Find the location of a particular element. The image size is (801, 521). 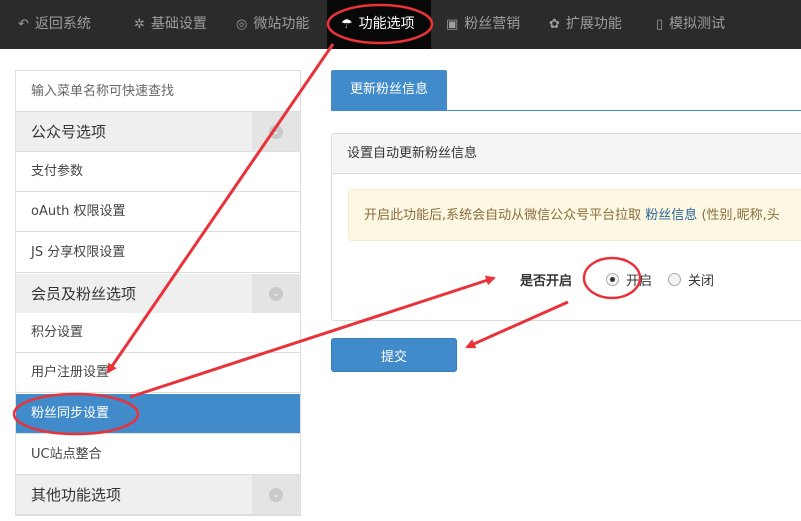

panel-title: 设置自动更新粉丝信息 is located at coordinates (566, 154).